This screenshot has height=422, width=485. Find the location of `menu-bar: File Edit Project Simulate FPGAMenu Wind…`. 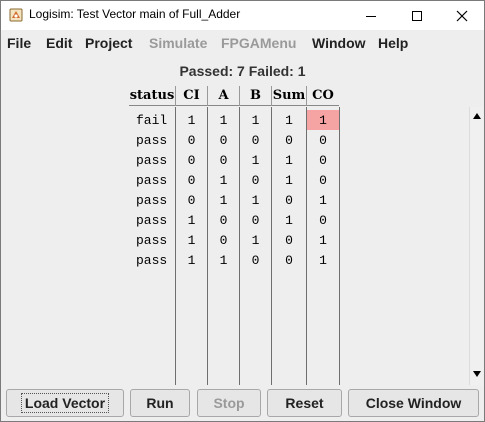

menu-bar: File Edit Project Simulate FPGAMenu Wind… is located at coordinates (242, 42).